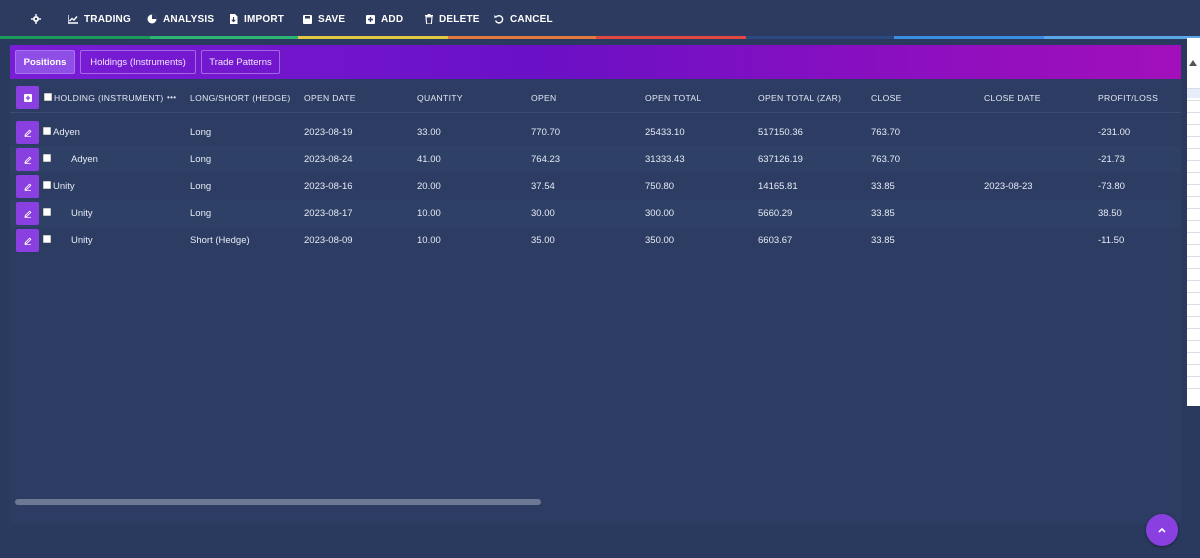 This screenshot has width=1200, height=558. I want to click on tab-holdings: Holdings (Instruments), so click(138, 62).